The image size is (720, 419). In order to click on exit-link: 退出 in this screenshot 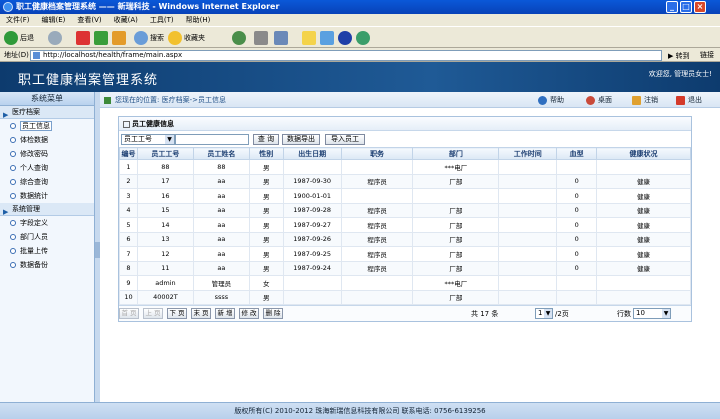, I will do `click(689, 100)`.